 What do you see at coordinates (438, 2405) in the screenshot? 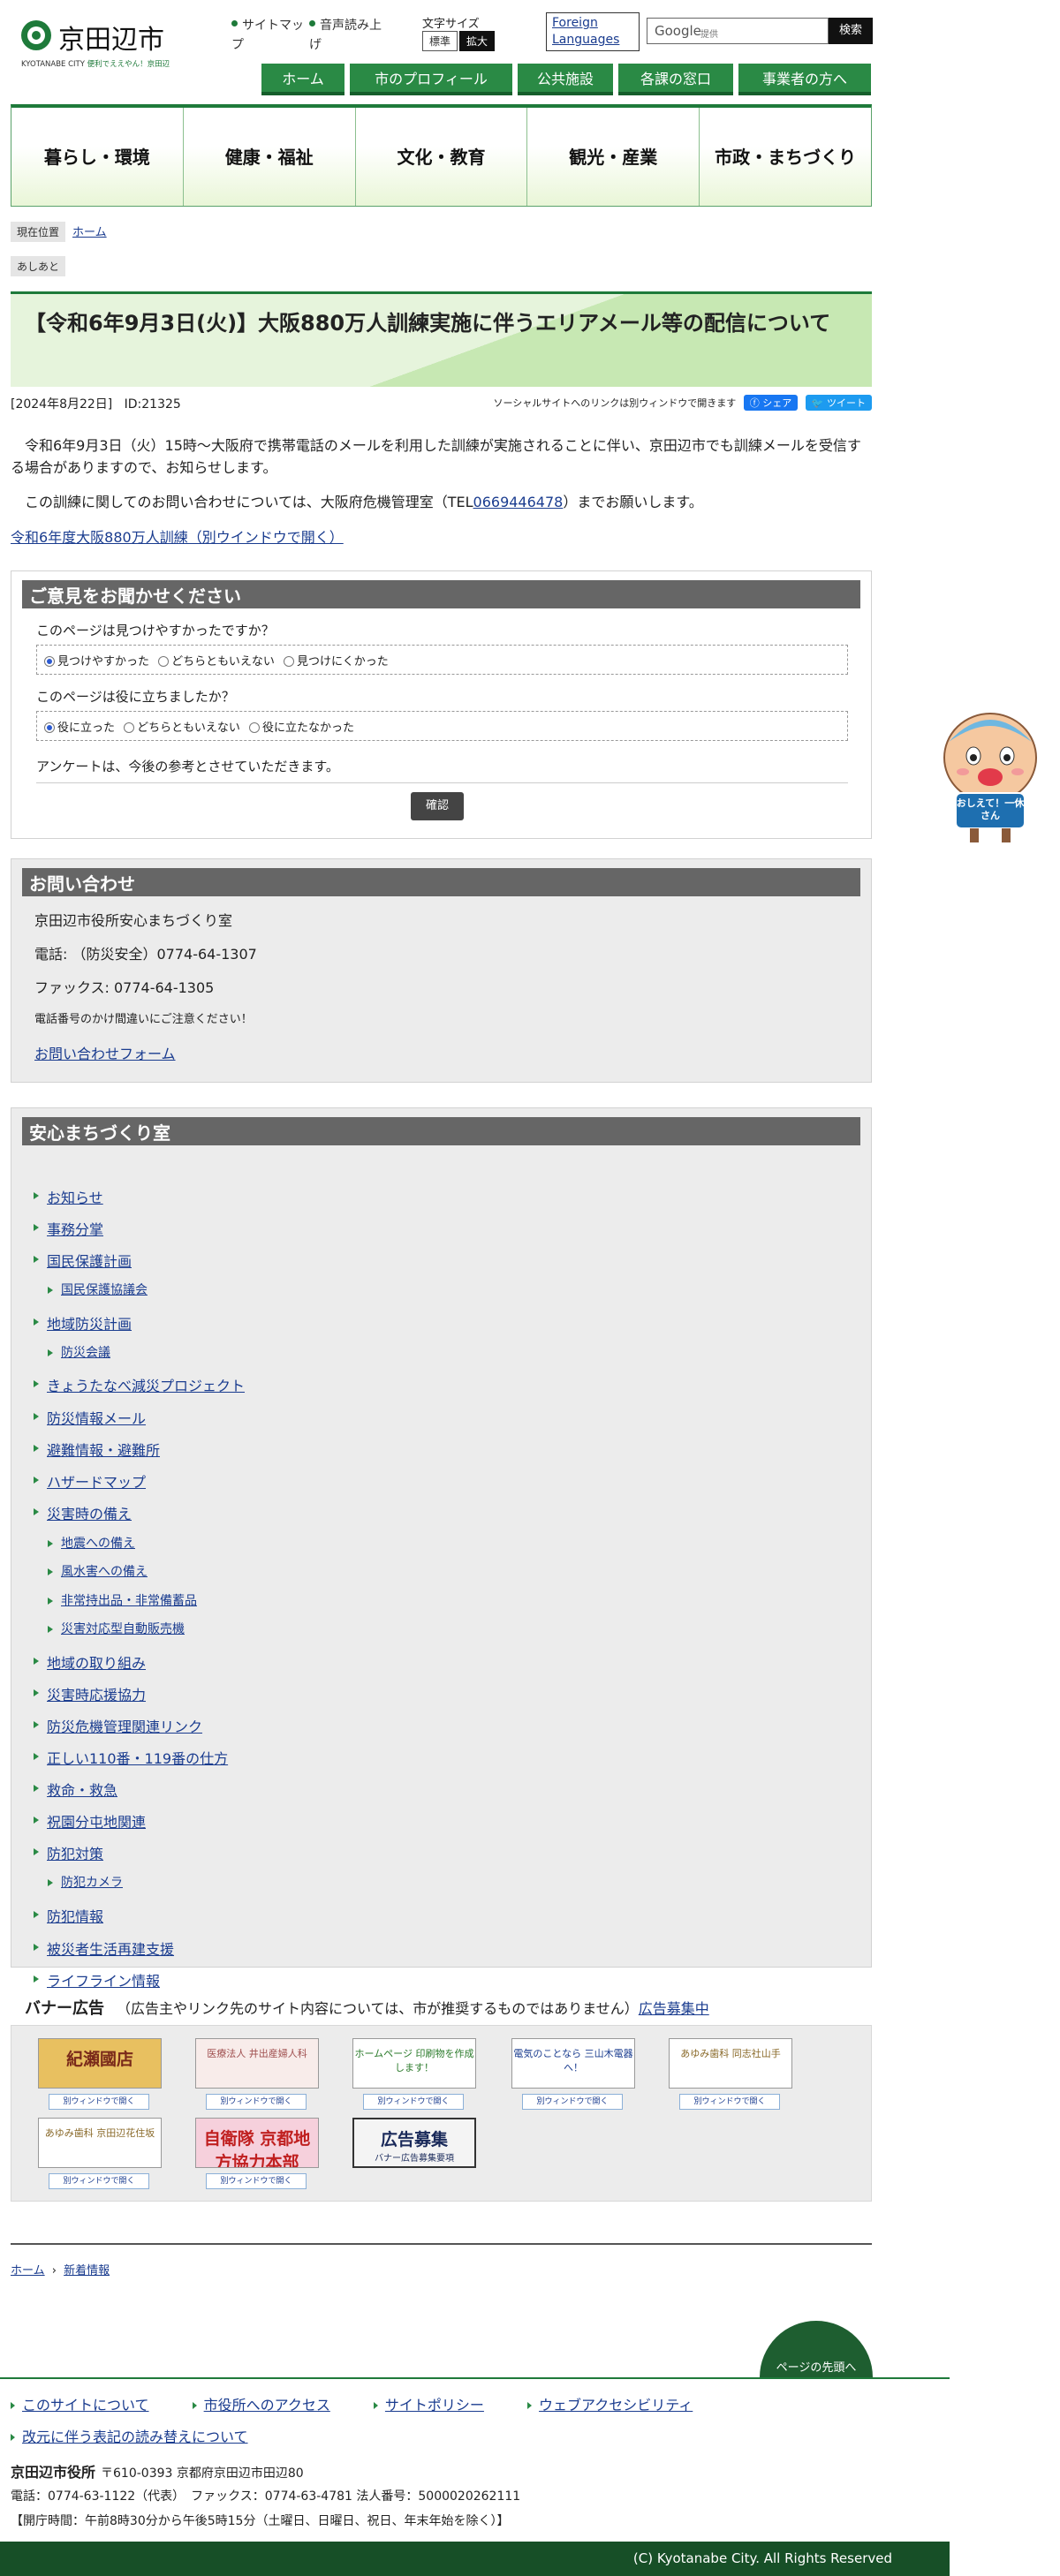
I see `footer-link-policy: サイトポリシー` at bounding box center [438, 2405].